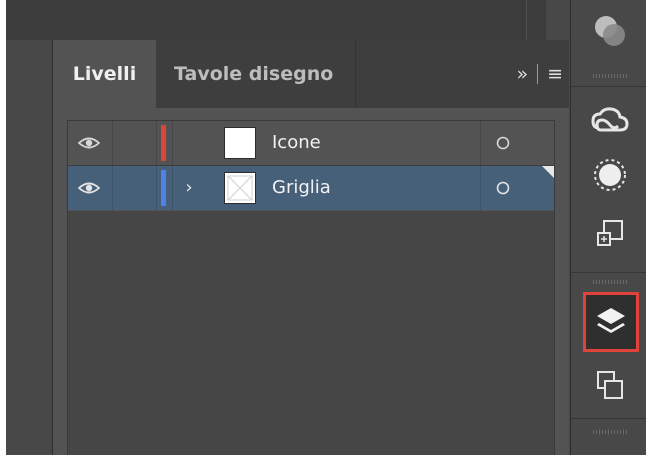 The height and width of the screenshot is (455, 646). I want to click on panel-dock, so click(608, 227).